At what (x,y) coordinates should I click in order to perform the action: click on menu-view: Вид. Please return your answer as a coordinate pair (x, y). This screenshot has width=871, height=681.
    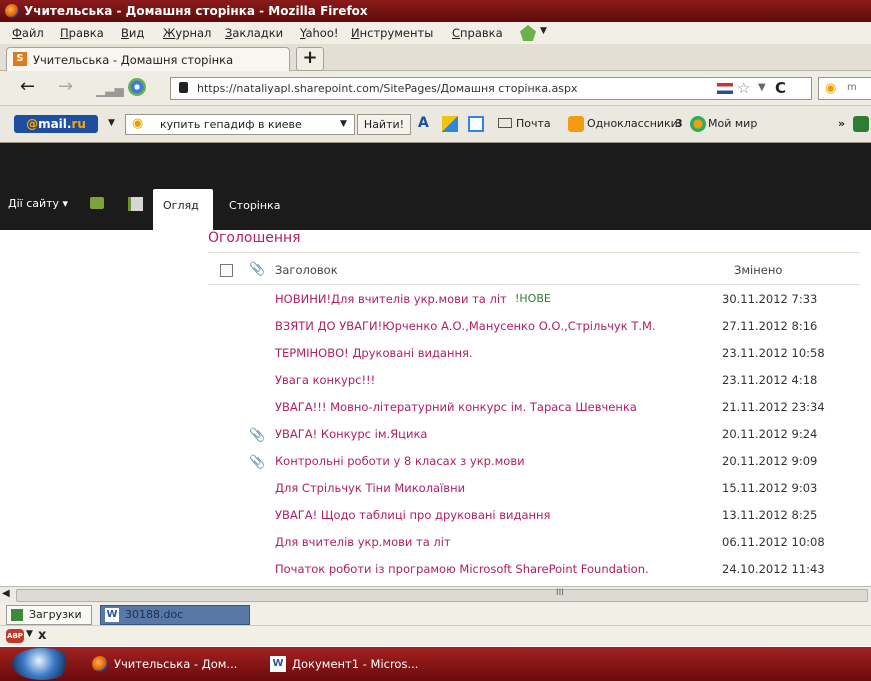
    Looking at the image, I should click on (132, 33).